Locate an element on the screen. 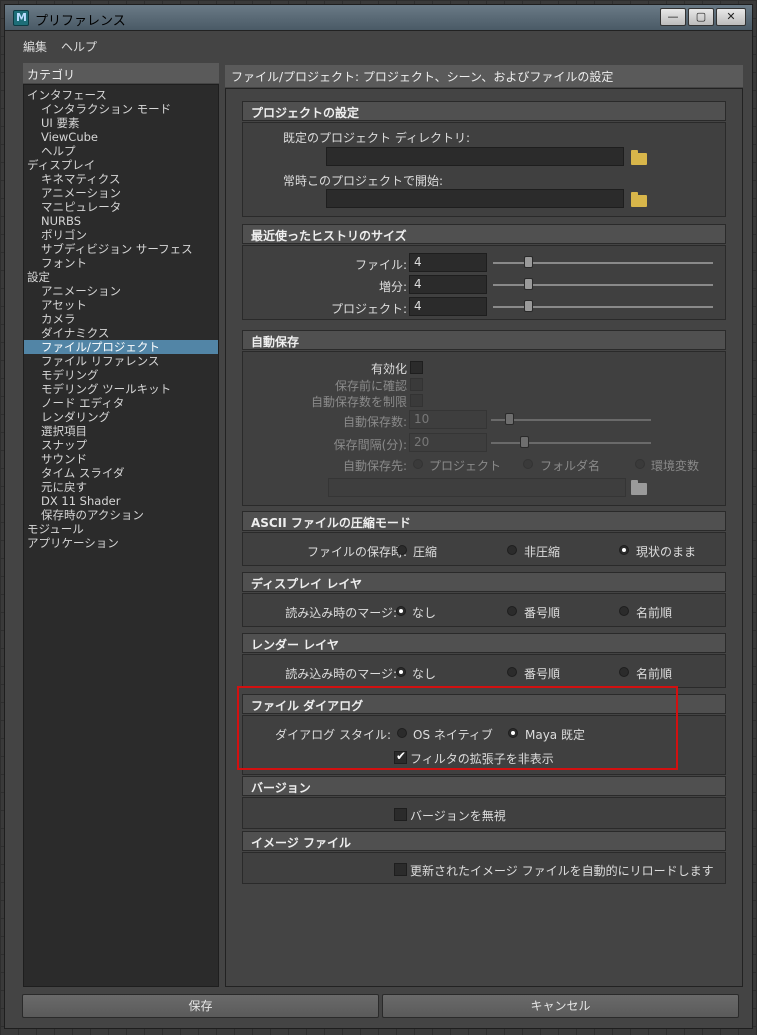 The height and width of the screenshot is (1035, 757). autosave-limit-checkbox is located at coordinates (416, 400).